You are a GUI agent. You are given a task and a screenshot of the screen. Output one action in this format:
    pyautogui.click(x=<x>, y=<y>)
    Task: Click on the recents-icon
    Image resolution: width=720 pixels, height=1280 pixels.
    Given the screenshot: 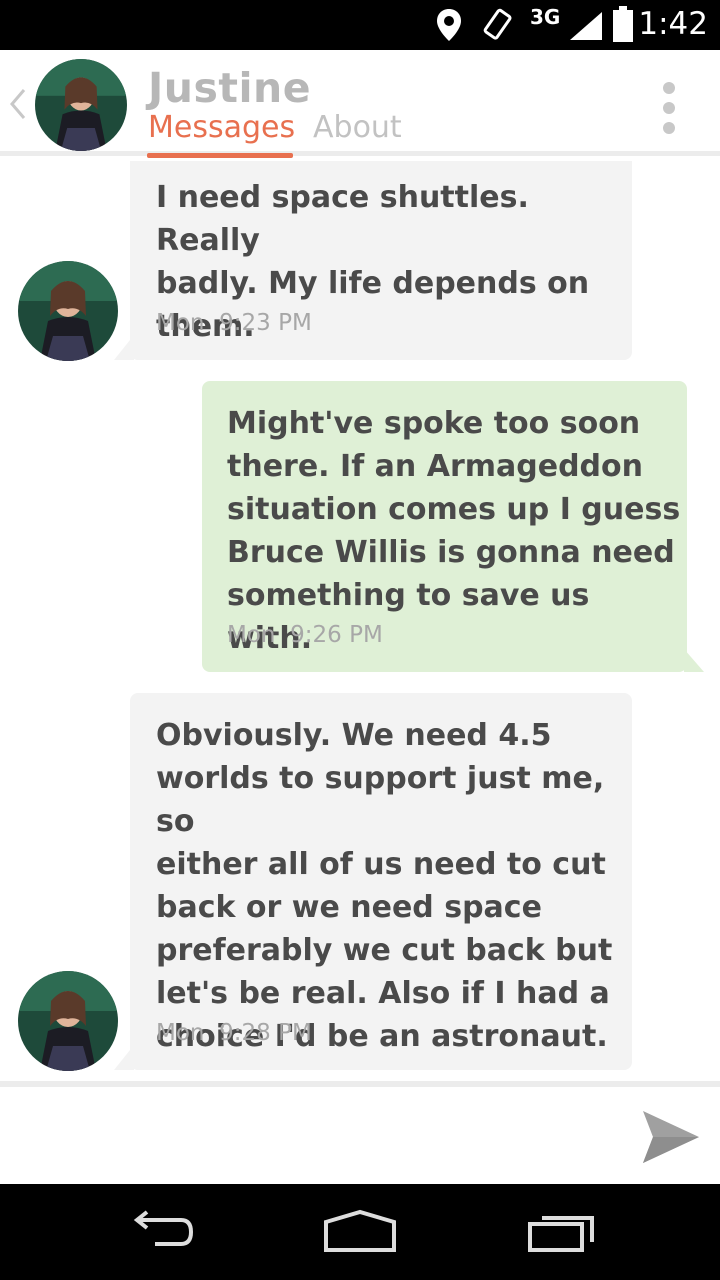 What is the action you would take?
    pyautogui.click(x=562, y=1232)
    